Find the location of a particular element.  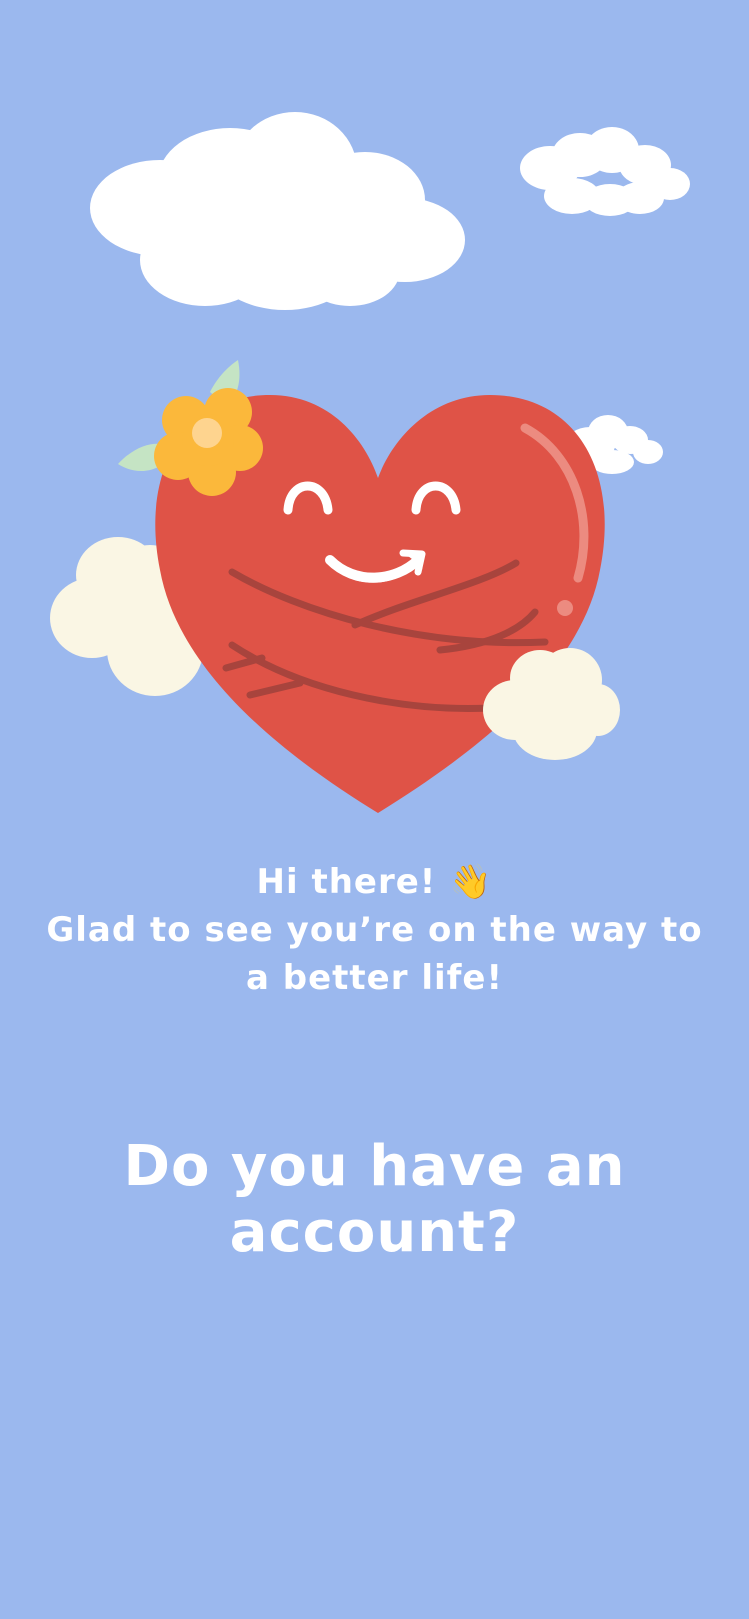

greeting-line-3: a better life! is located at coordinates (374, 978).